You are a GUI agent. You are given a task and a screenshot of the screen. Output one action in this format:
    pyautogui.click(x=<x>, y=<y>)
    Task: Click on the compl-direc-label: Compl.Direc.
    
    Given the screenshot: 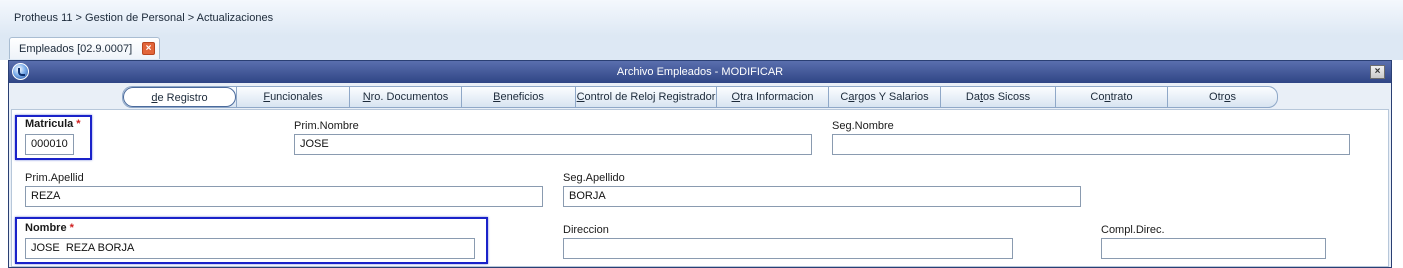 What is the action you would take?
    pyautogui.click(x=1133, y=230)
    